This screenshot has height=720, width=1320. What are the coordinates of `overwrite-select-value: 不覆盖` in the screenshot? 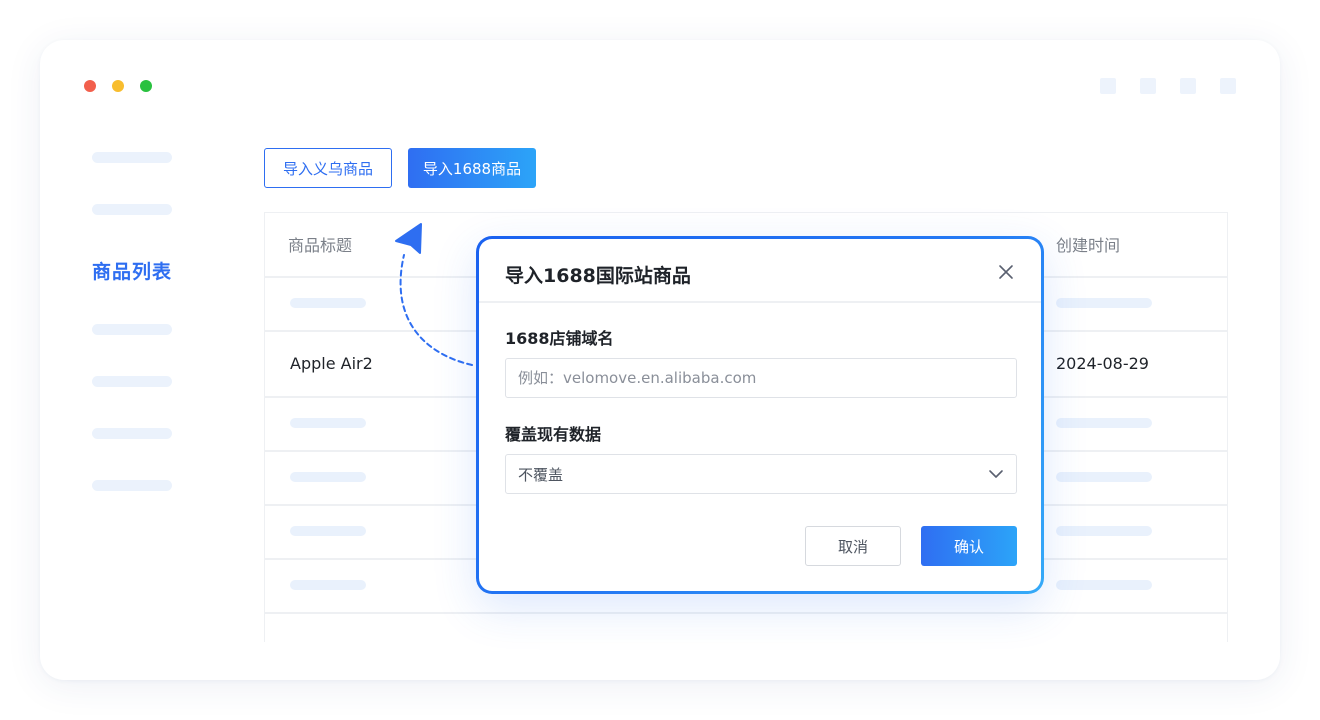 It's located at (541, 474).